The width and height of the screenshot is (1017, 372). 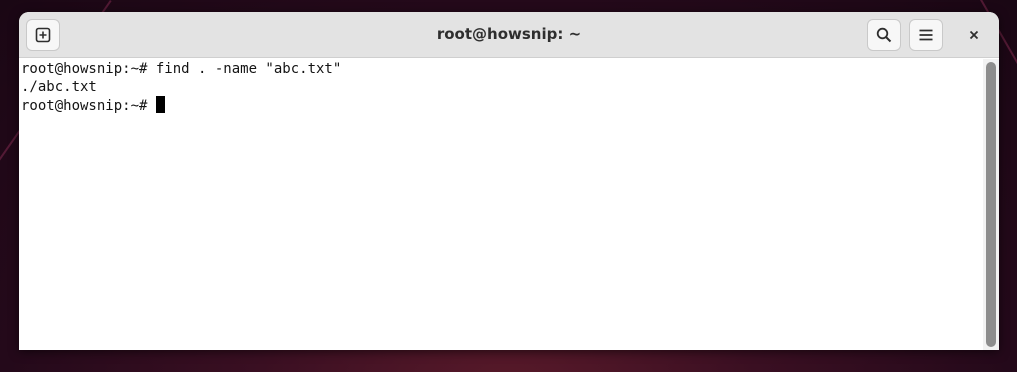 I want to click on new-tab-icon, so click(x=43, y=35).